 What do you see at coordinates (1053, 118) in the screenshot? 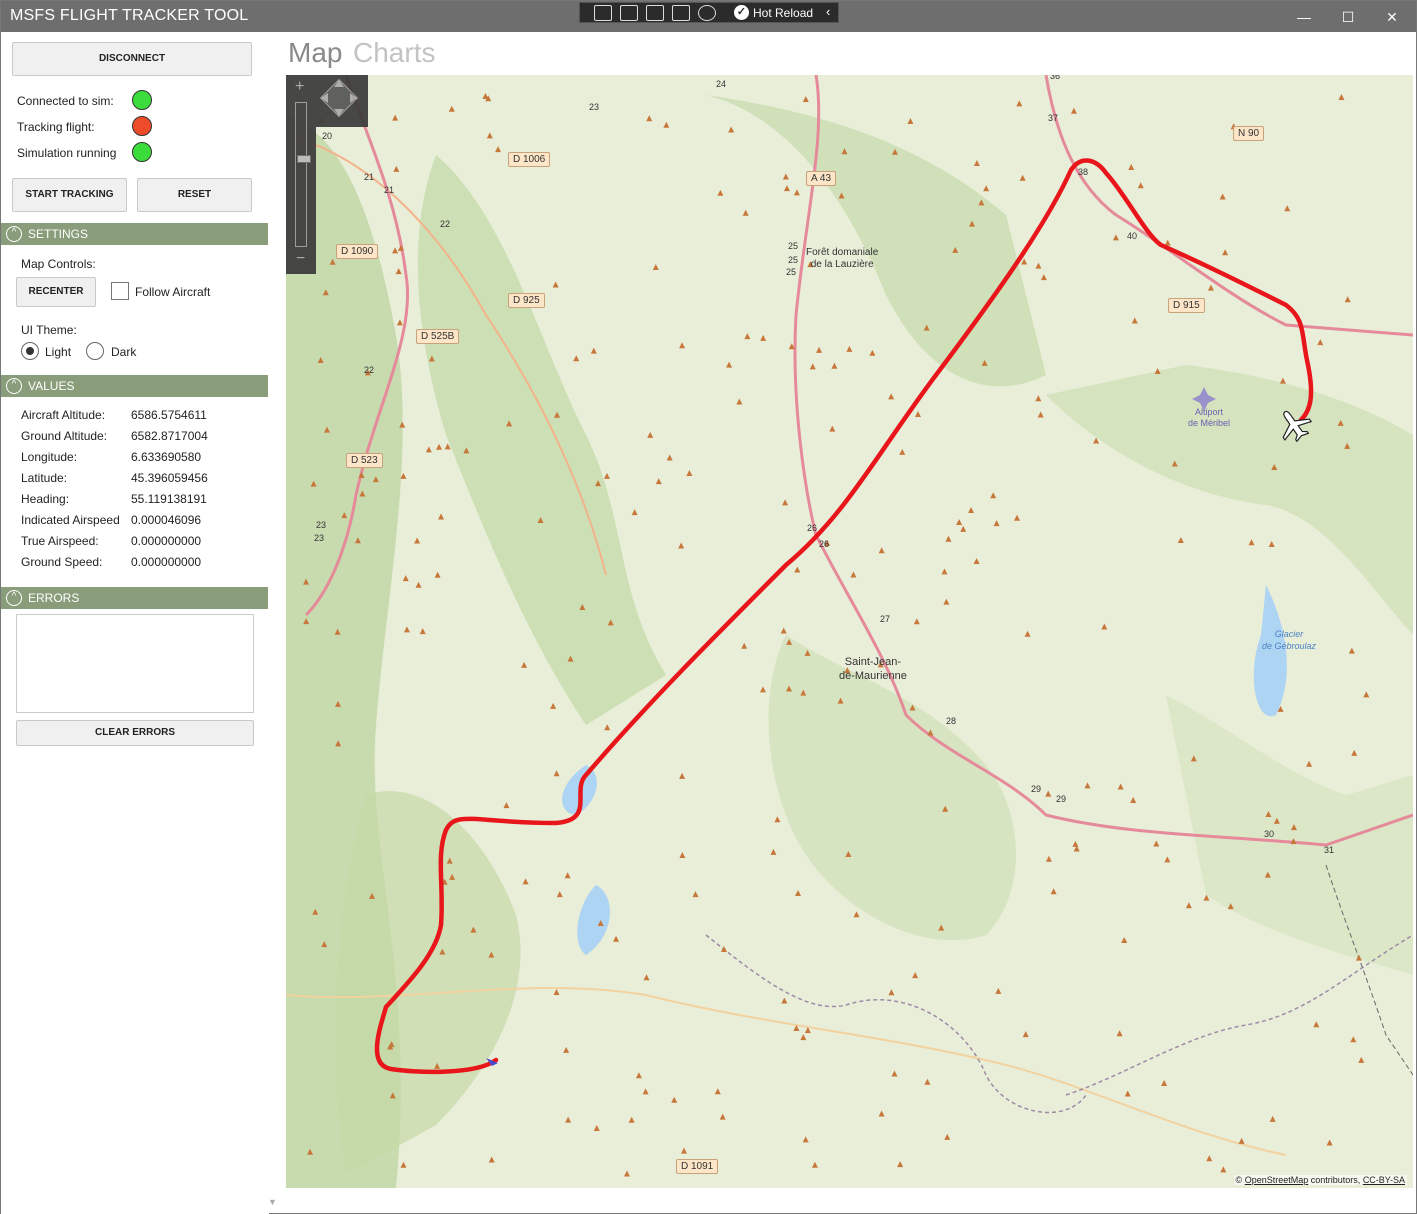
I see `road-number: 37` at bounding box center [1053, 118].